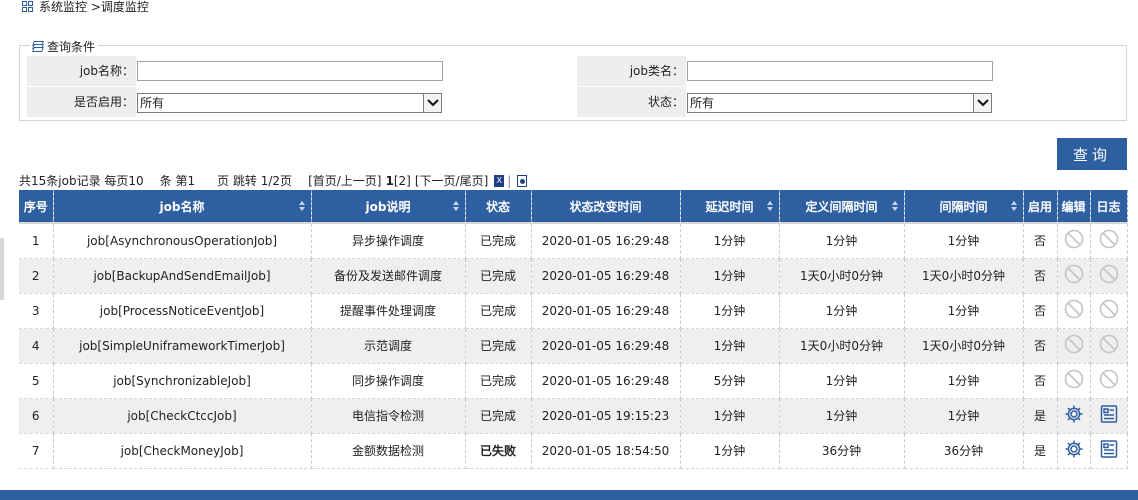  Describe the element at coordinates (36, 416) in the screenshot. I see `cell-no: 6` at that location.